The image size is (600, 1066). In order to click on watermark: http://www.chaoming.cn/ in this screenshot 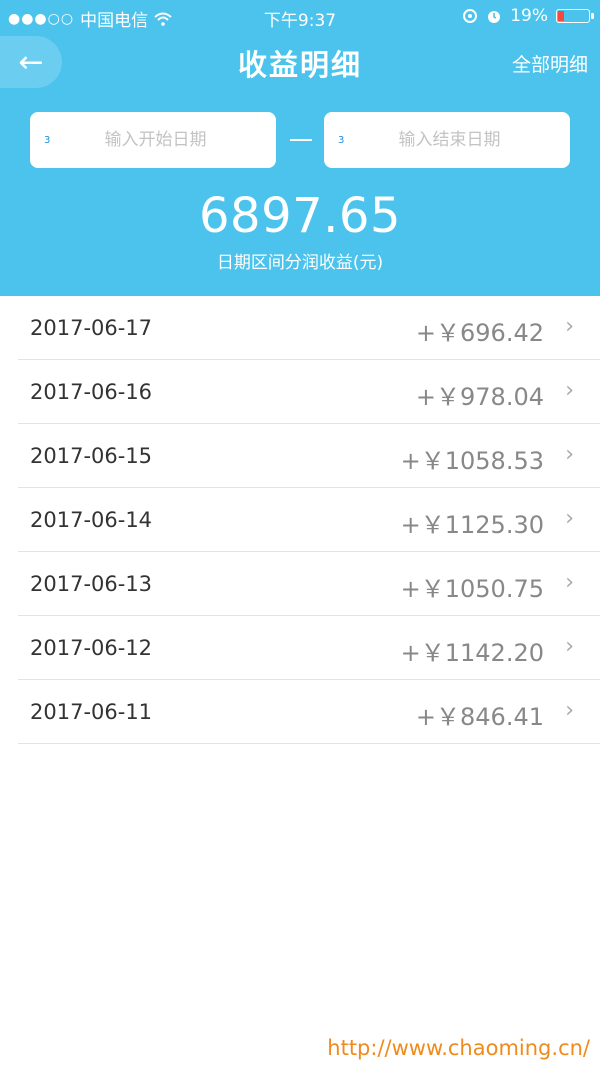, I will do `click(458, 1048)`.